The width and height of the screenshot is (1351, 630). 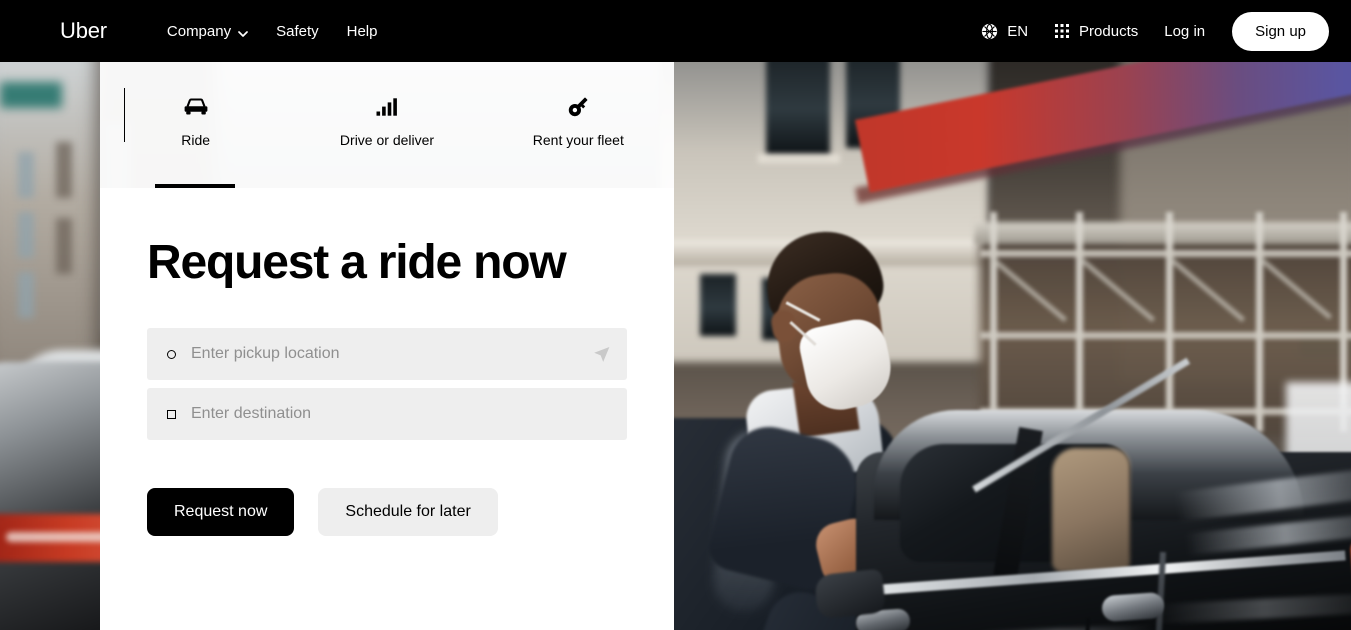 I want to click on schedule-for-later-button: Schedule for later, so click(x=408, y=512).